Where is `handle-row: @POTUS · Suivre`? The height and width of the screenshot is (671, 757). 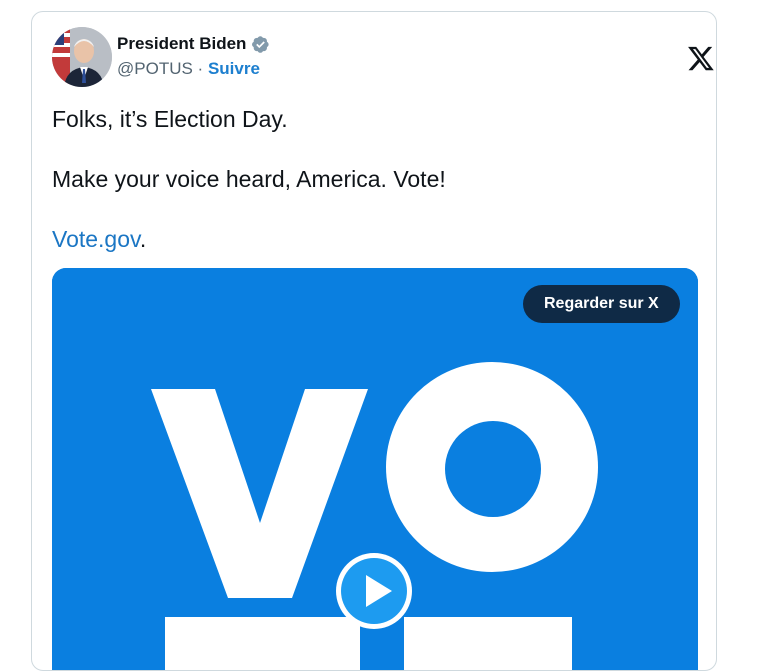 handle-row: @POTUS · Suivre is located at coordinates (193, 69).